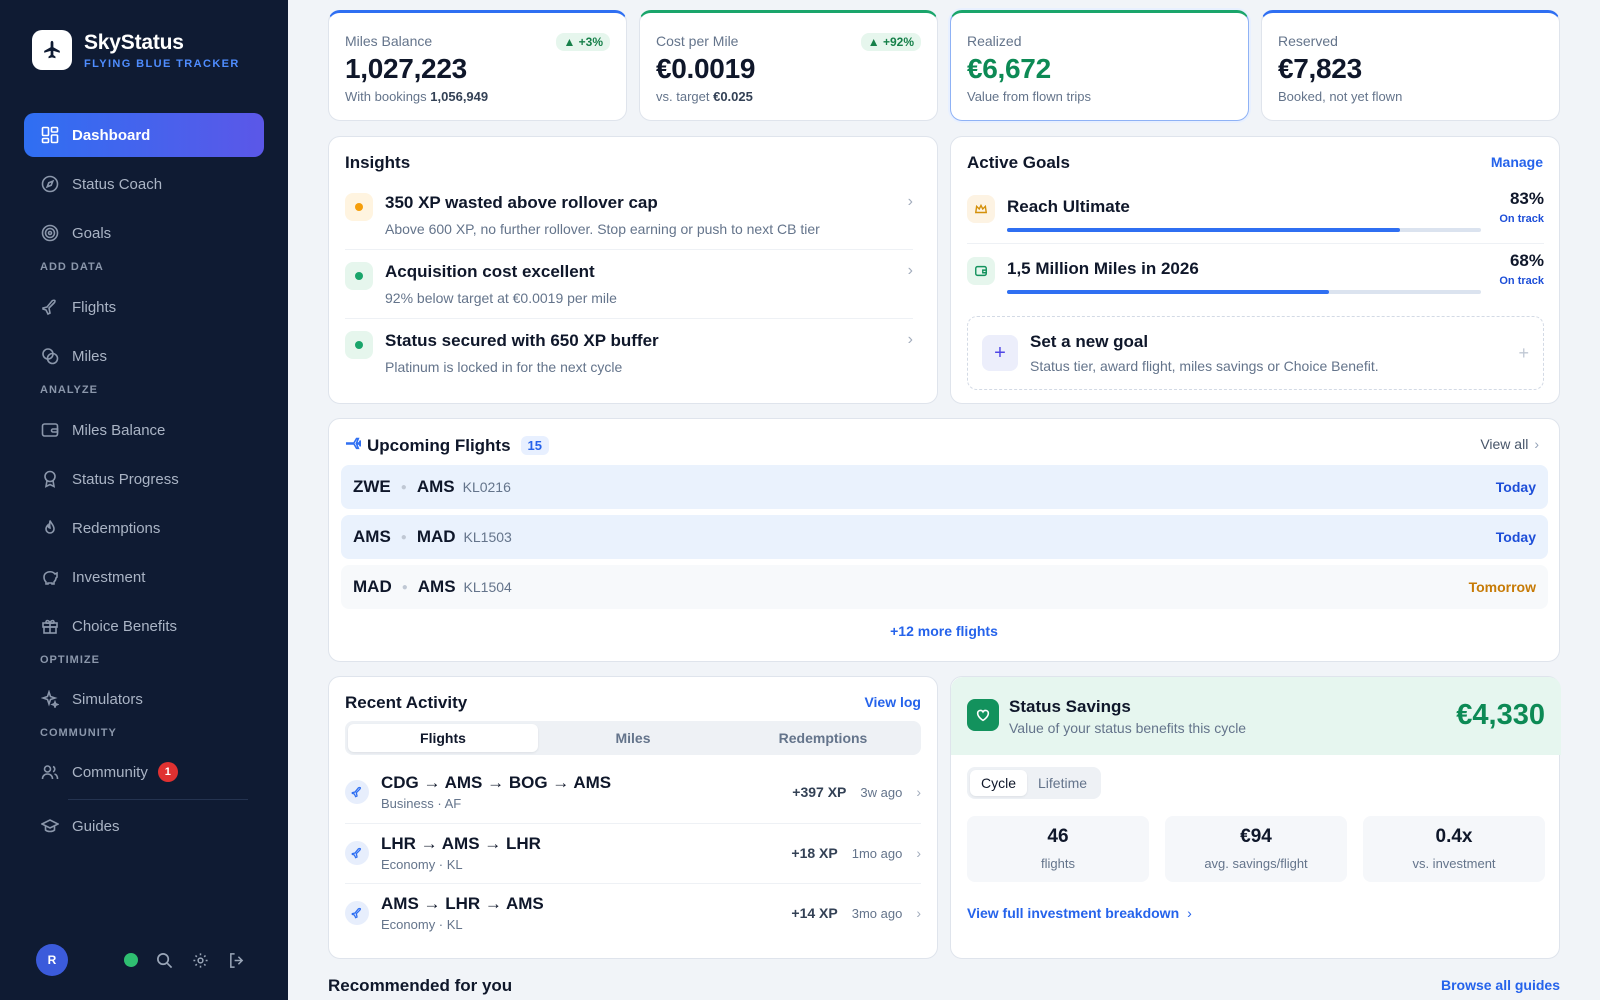 The image size is (1600, 1000). Describe the element at coordinates (164, 960) in the screenshot. I see `search-icon` at that location.